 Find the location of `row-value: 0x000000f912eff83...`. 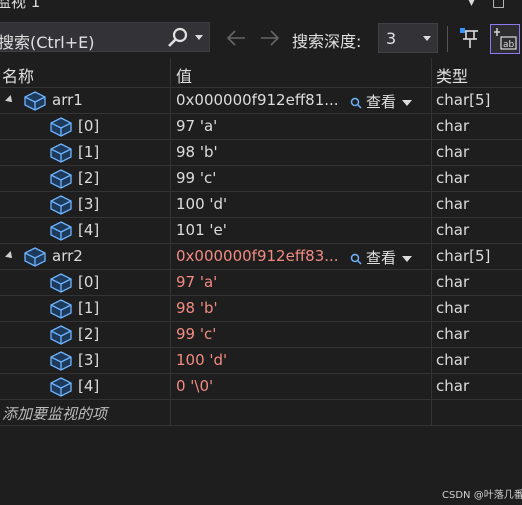

row-value: 0x000000f912eff83... is located at coordinates (257, 256).